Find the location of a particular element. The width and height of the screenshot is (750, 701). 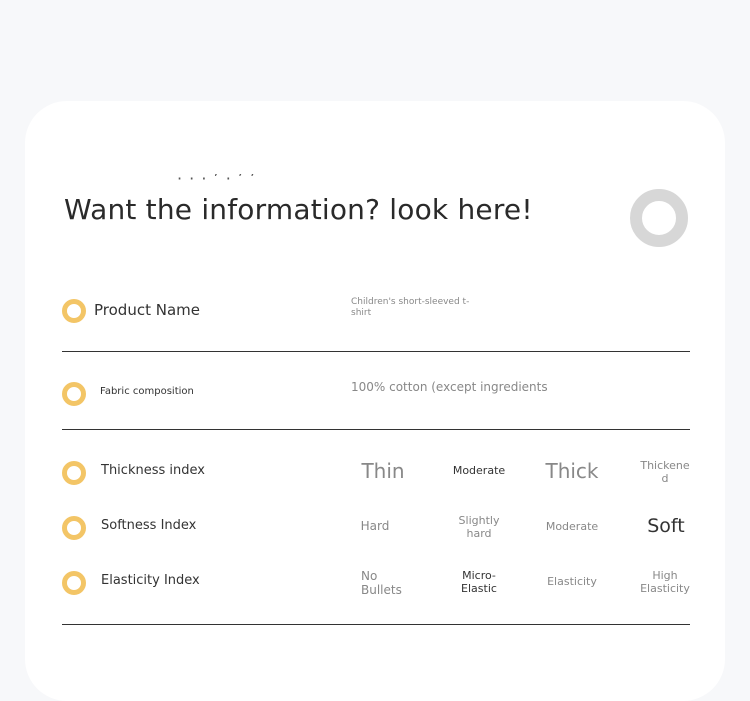

page-title: Want the information? look here! is located at coordinates (298, 209).